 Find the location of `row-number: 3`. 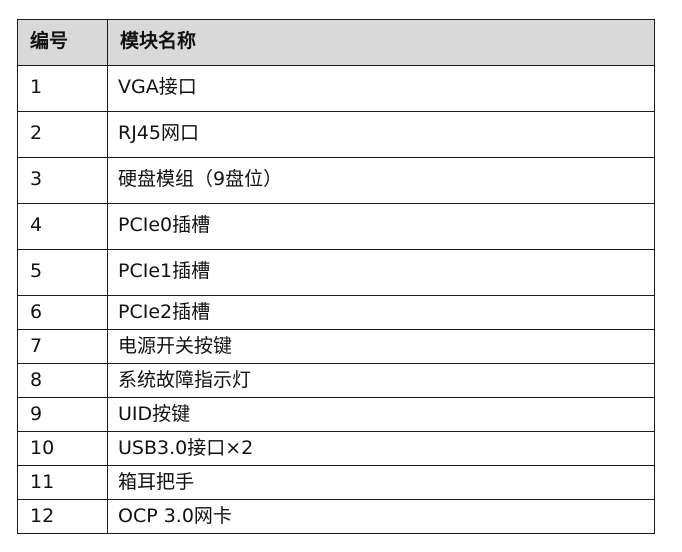

row-number: 3 is located at coordinates (62, 180).